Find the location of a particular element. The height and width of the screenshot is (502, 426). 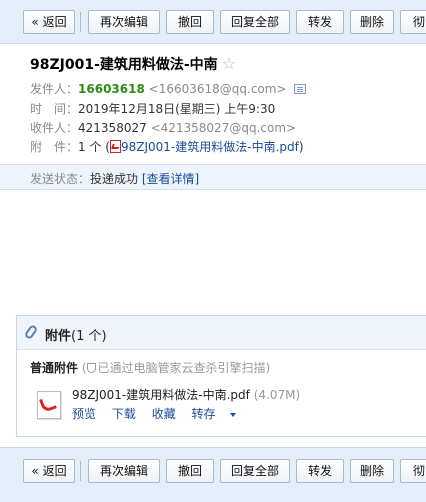

status-detail-link: [查看详情] is located at coordinates (170, 179).